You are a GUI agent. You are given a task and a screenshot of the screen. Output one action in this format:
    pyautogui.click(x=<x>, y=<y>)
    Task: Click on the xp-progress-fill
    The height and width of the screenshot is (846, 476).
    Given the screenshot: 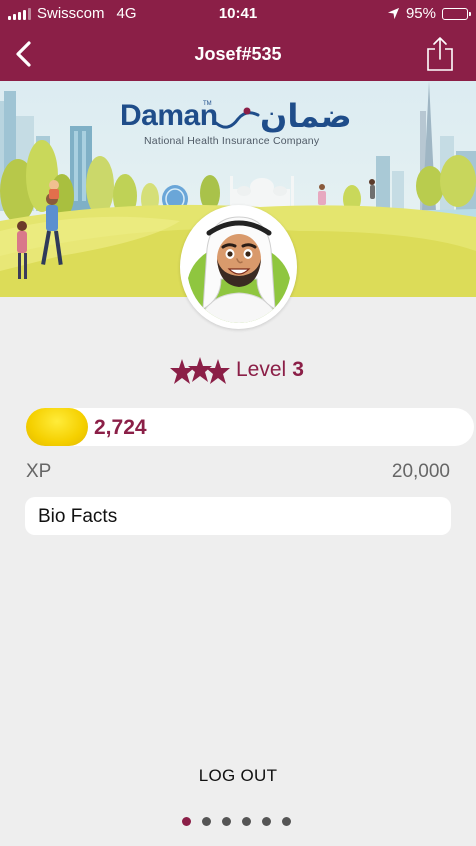 What is the action you would take?
    pyautogui.click(x=57, y=427)
    